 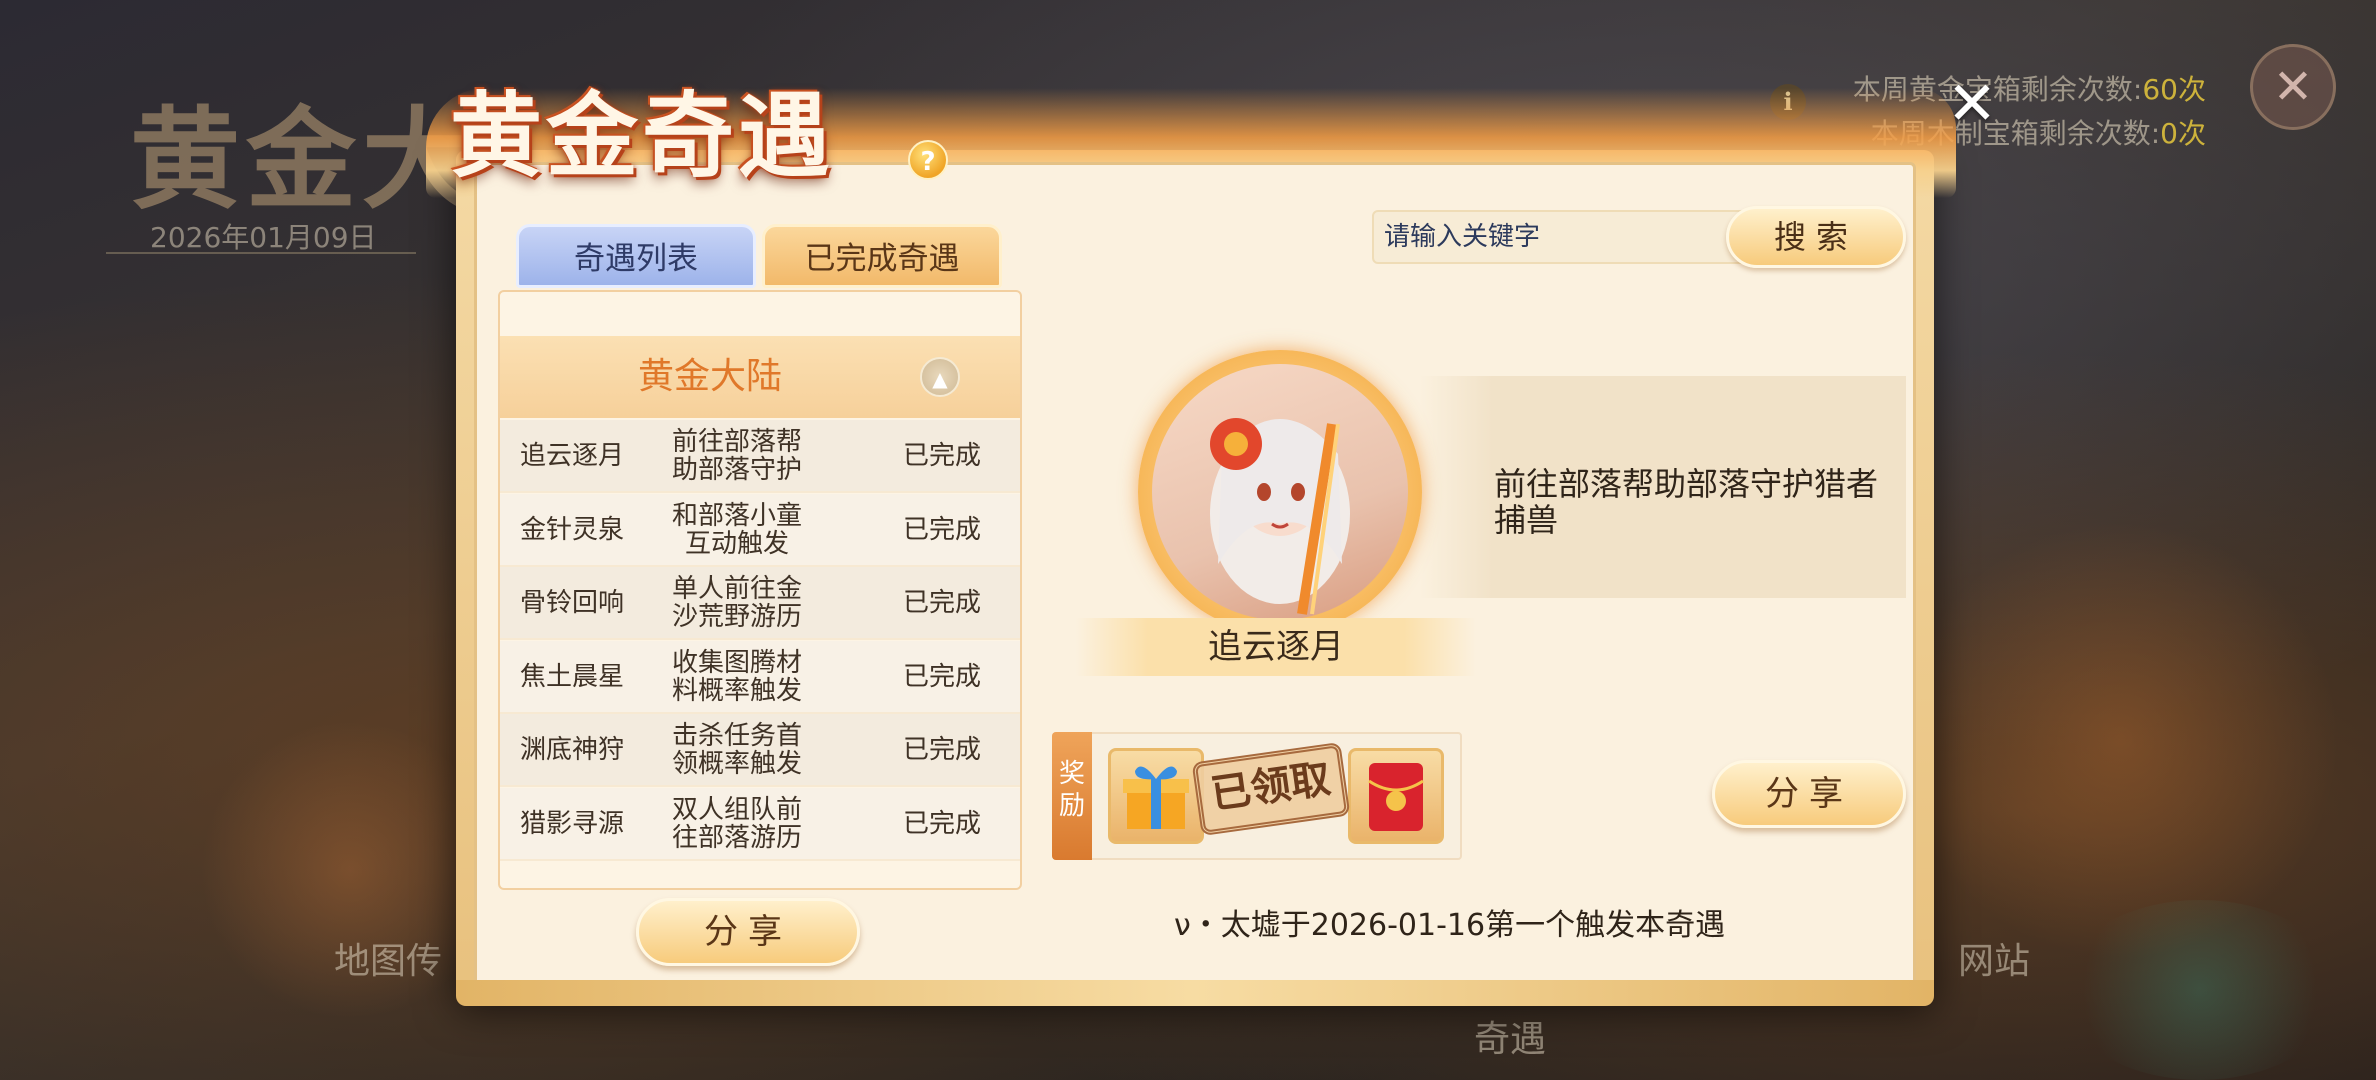 What do you see at coordinates (1816, 237) in the screenshot?
I see `search-button: 搜索` at bounding box center [1816, 237].